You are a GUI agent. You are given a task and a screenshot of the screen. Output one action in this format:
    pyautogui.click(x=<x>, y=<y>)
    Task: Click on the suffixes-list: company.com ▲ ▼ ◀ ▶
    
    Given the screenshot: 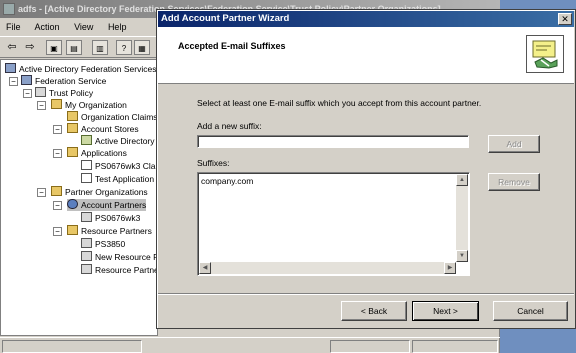 What is the action you would take?
    pyautogui.click(x=333, y=224)
    